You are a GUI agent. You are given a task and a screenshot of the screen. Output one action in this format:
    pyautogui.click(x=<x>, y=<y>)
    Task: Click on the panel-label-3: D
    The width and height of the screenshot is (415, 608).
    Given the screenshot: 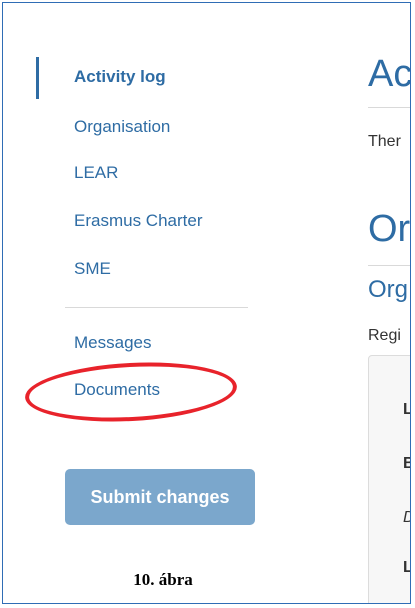 What is the action you would take?
    pyautogui.click(x=406, y=518)
    